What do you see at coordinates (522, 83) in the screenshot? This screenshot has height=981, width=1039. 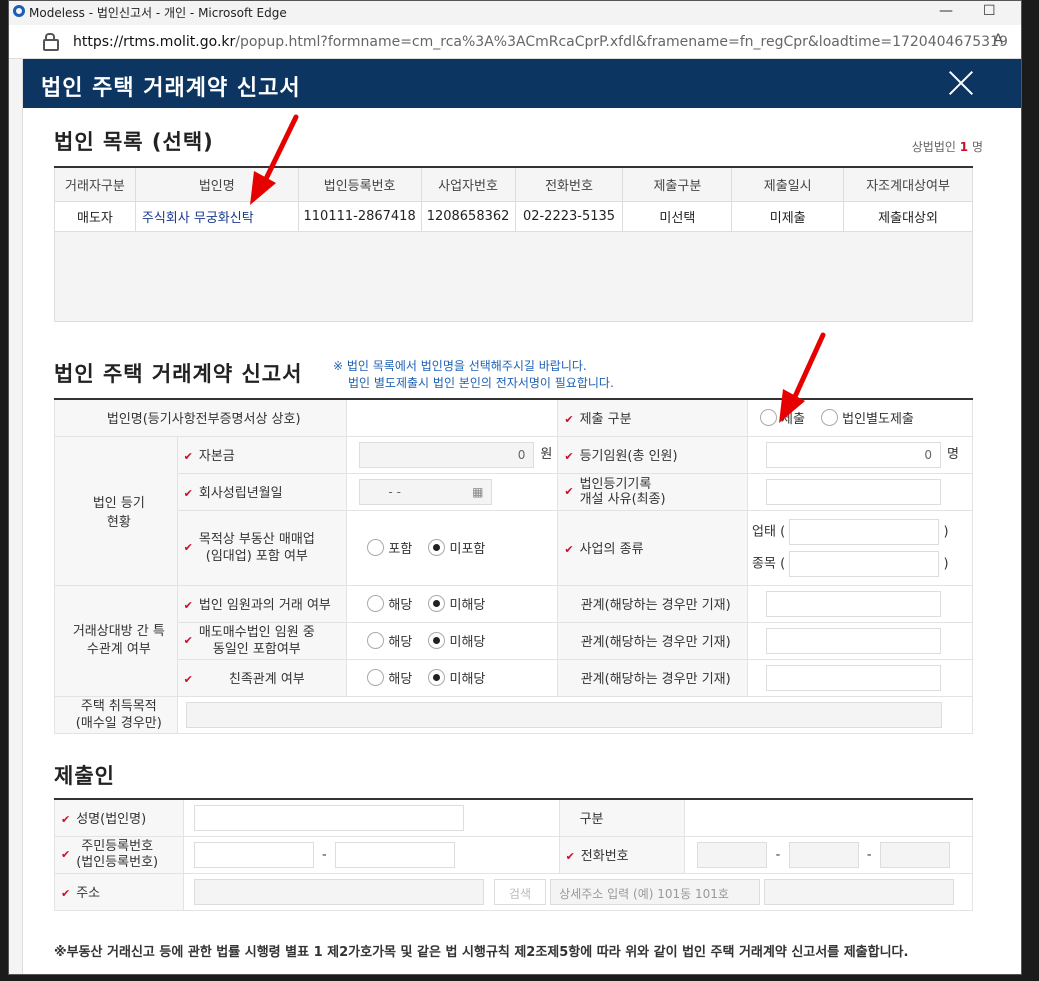 I see `popup-header: 법인 주택 거래계약 신고서` at bounding box center [522, 83].